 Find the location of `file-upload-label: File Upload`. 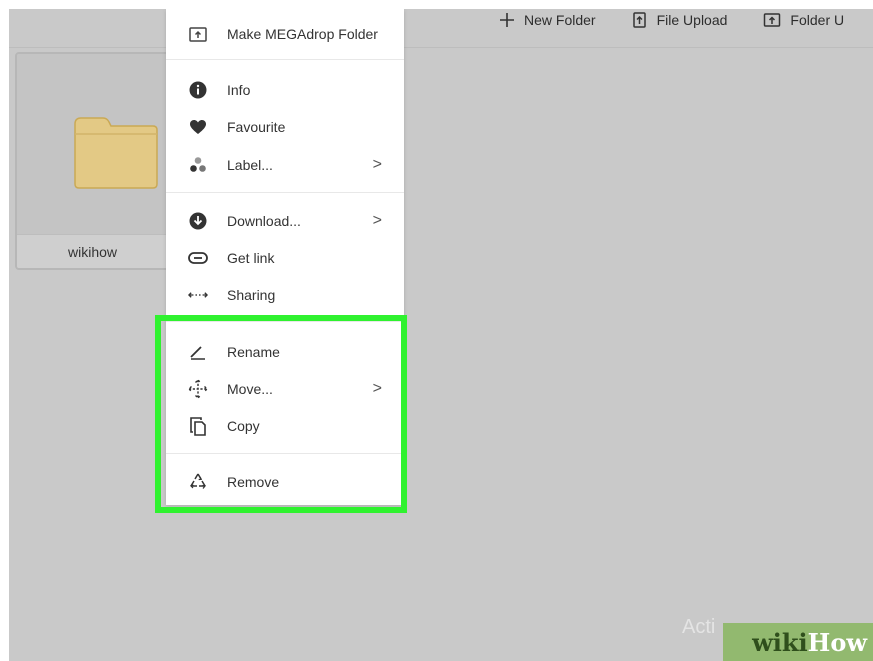

file-upload-label: File Upload is located at coordinates (692, 20).